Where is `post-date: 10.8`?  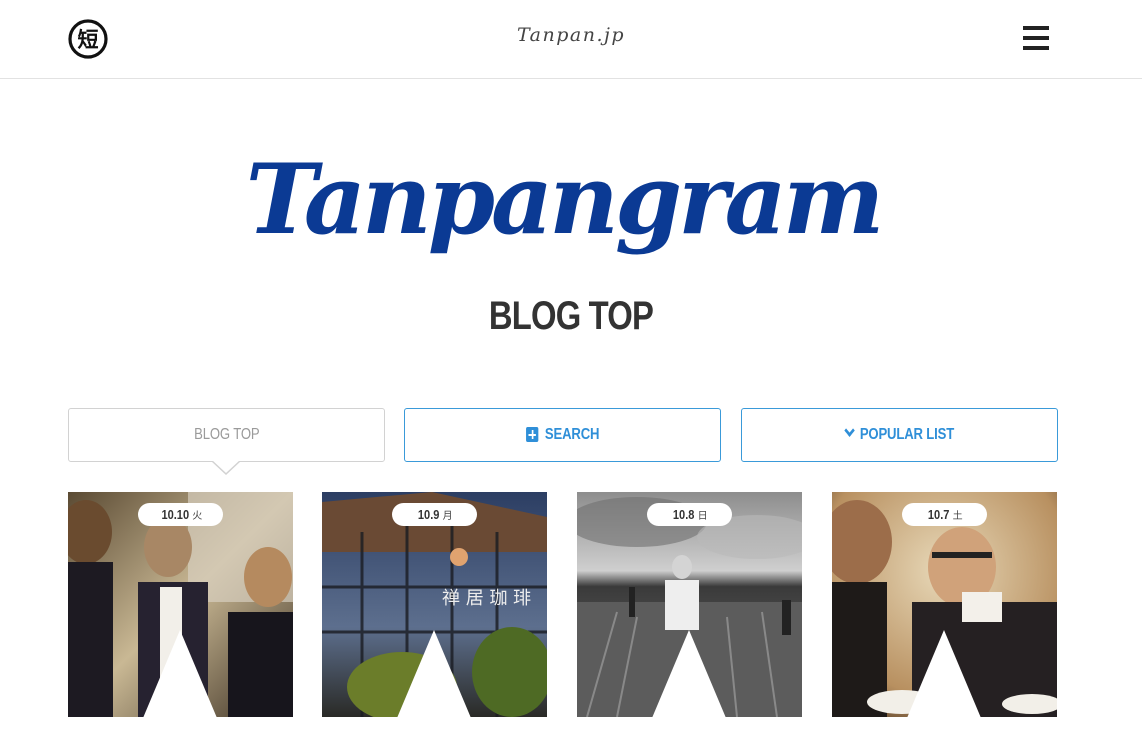
post-date: 10.8 is located at coordinates (684, 514).